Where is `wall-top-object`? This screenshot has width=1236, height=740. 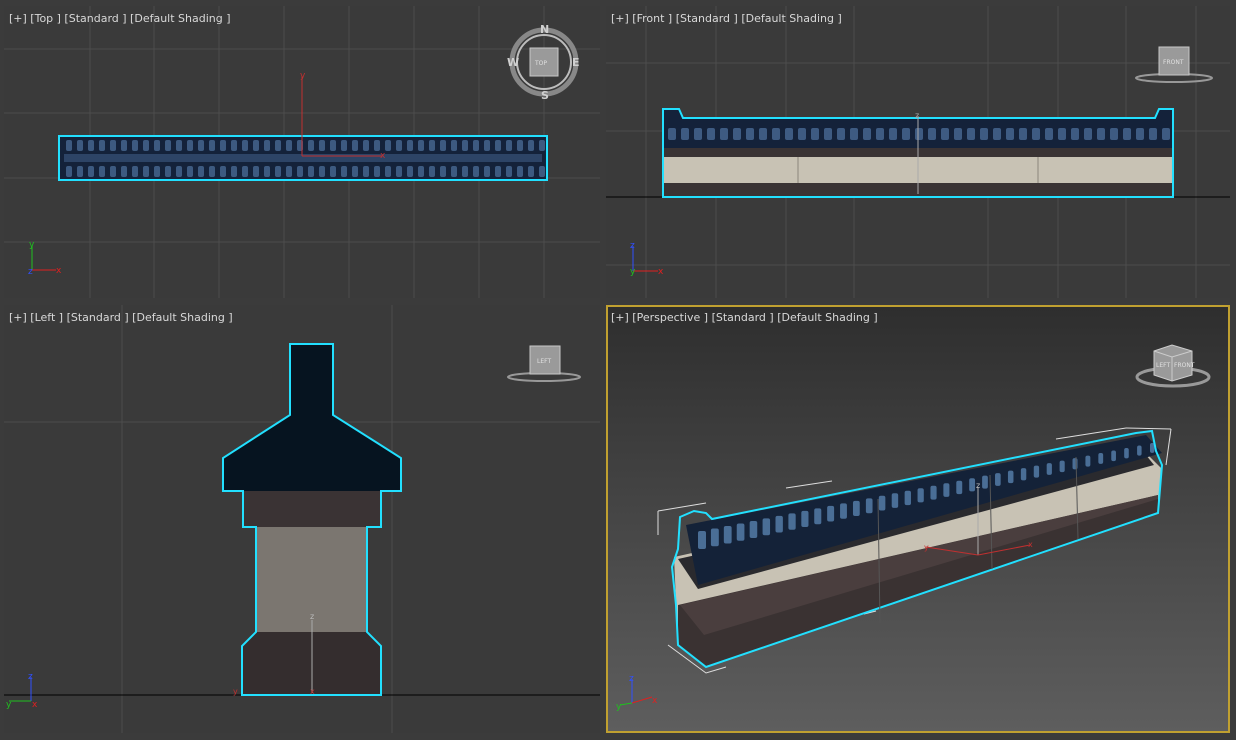 wall-top-object is located at coordinates (303, 158).